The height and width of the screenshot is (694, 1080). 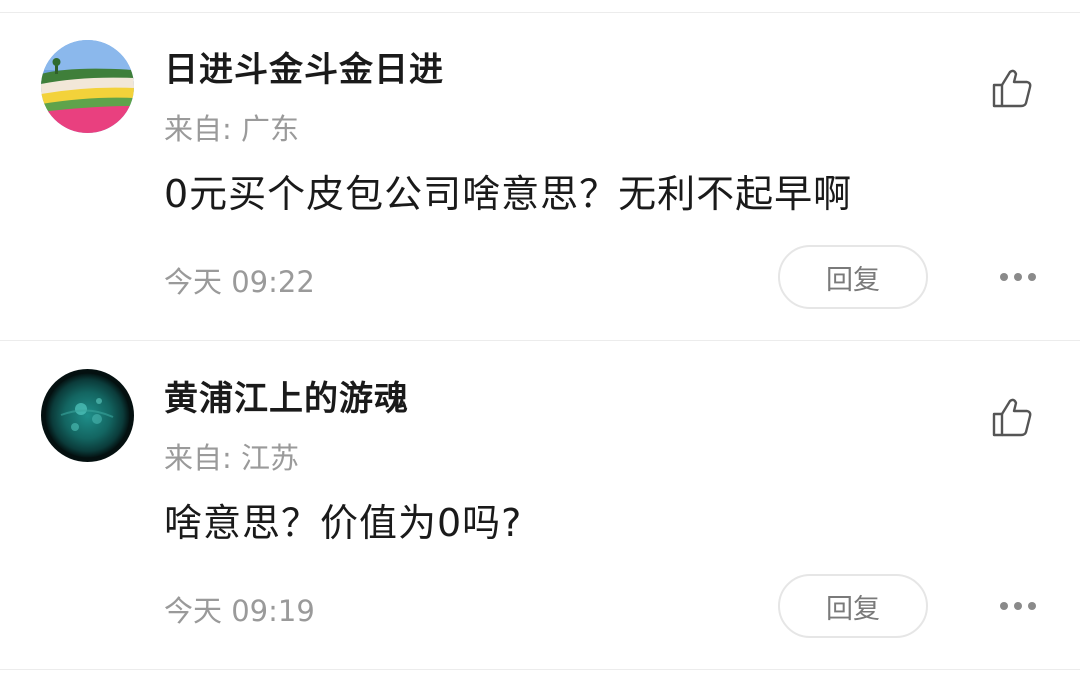 What do you see at coordinates (508, 194) in the screenshot?
I see `comment-text: 0元买个皮包公司啥意思？无利不起早啊` at bounding box center [508, 194].